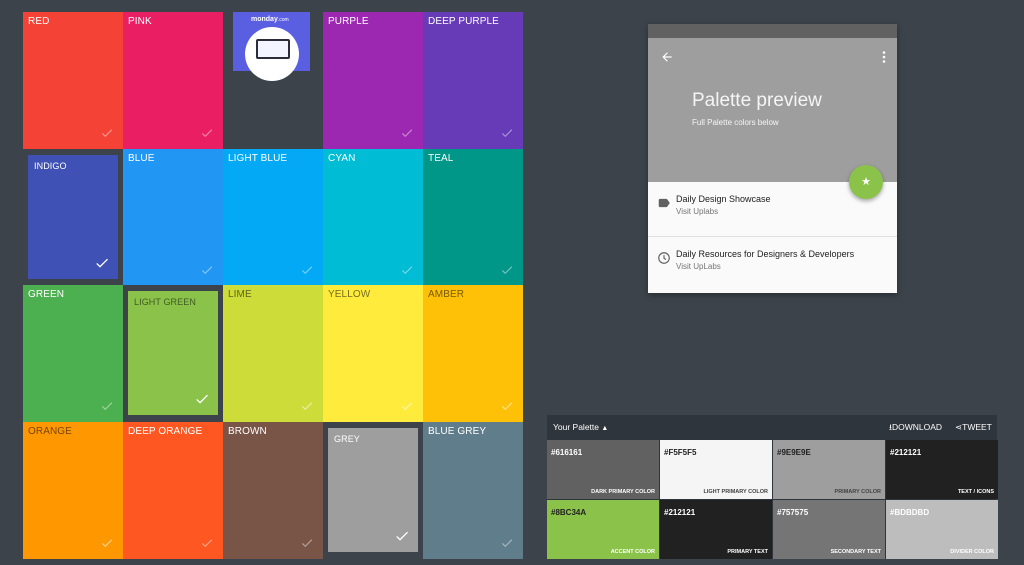 Image resolution: width=1024 pixels, height=565 pixels. I want to click on color-tile-lime: LIME, so click(273, 353).